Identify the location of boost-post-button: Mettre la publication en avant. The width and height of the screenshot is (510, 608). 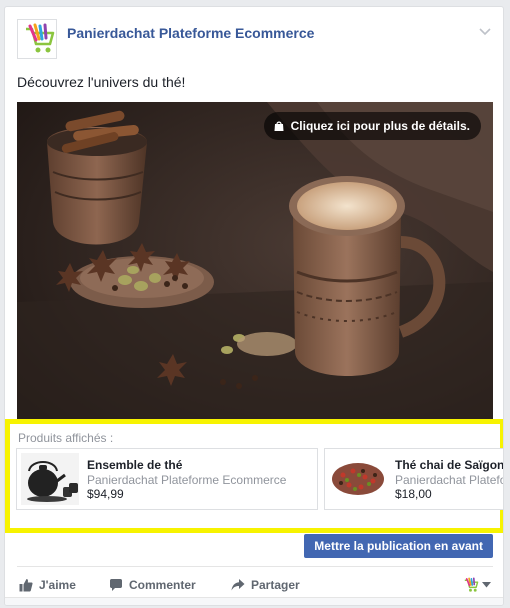
(398, 546).